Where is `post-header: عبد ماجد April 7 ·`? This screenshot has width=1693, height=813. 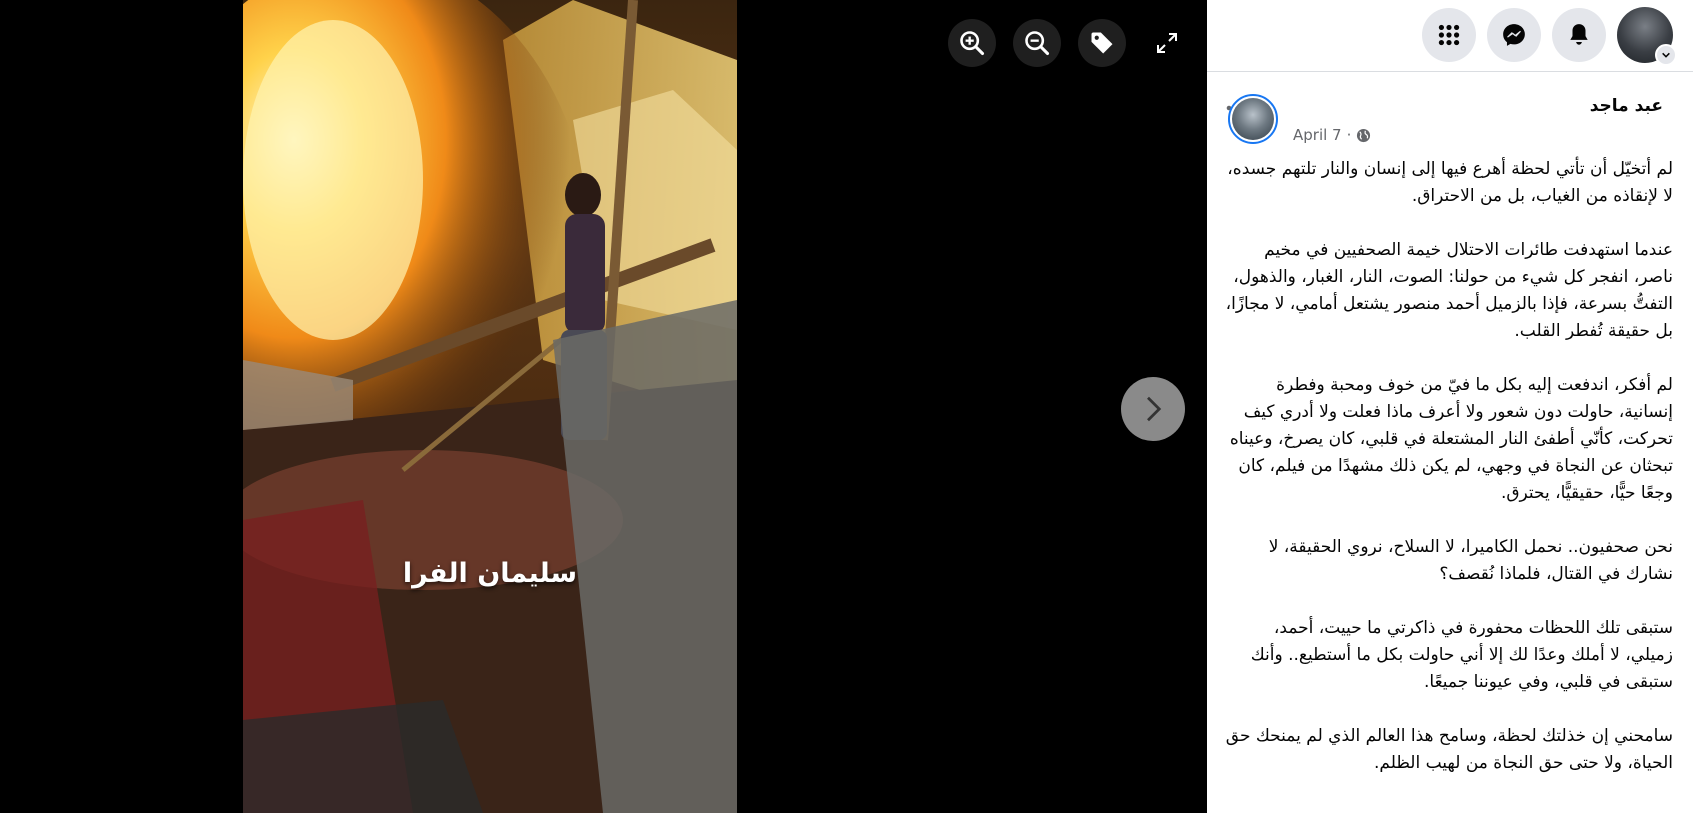 post-header: عبد ماجد April 7 · is located at coordinates (1450, 122).